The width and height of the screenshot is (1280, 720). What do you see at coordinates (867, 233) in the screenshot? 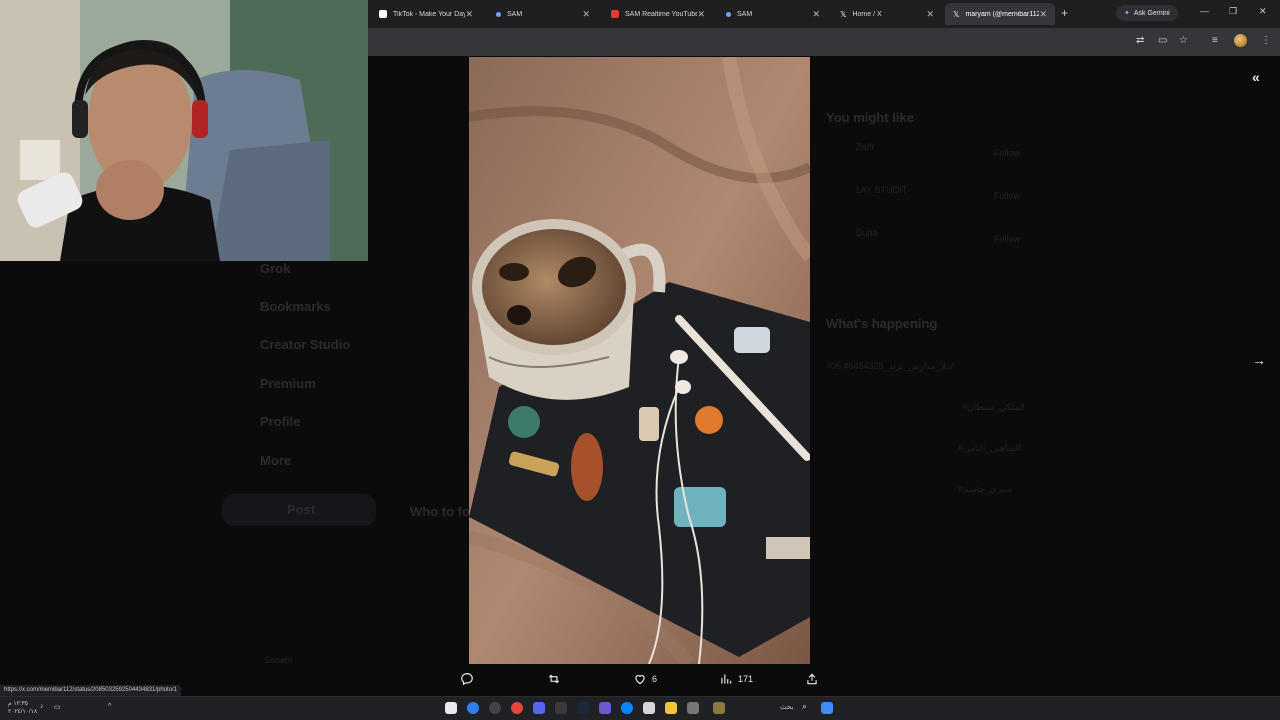
I see `suggested-name: Duha` at bounding box center [867, 233].